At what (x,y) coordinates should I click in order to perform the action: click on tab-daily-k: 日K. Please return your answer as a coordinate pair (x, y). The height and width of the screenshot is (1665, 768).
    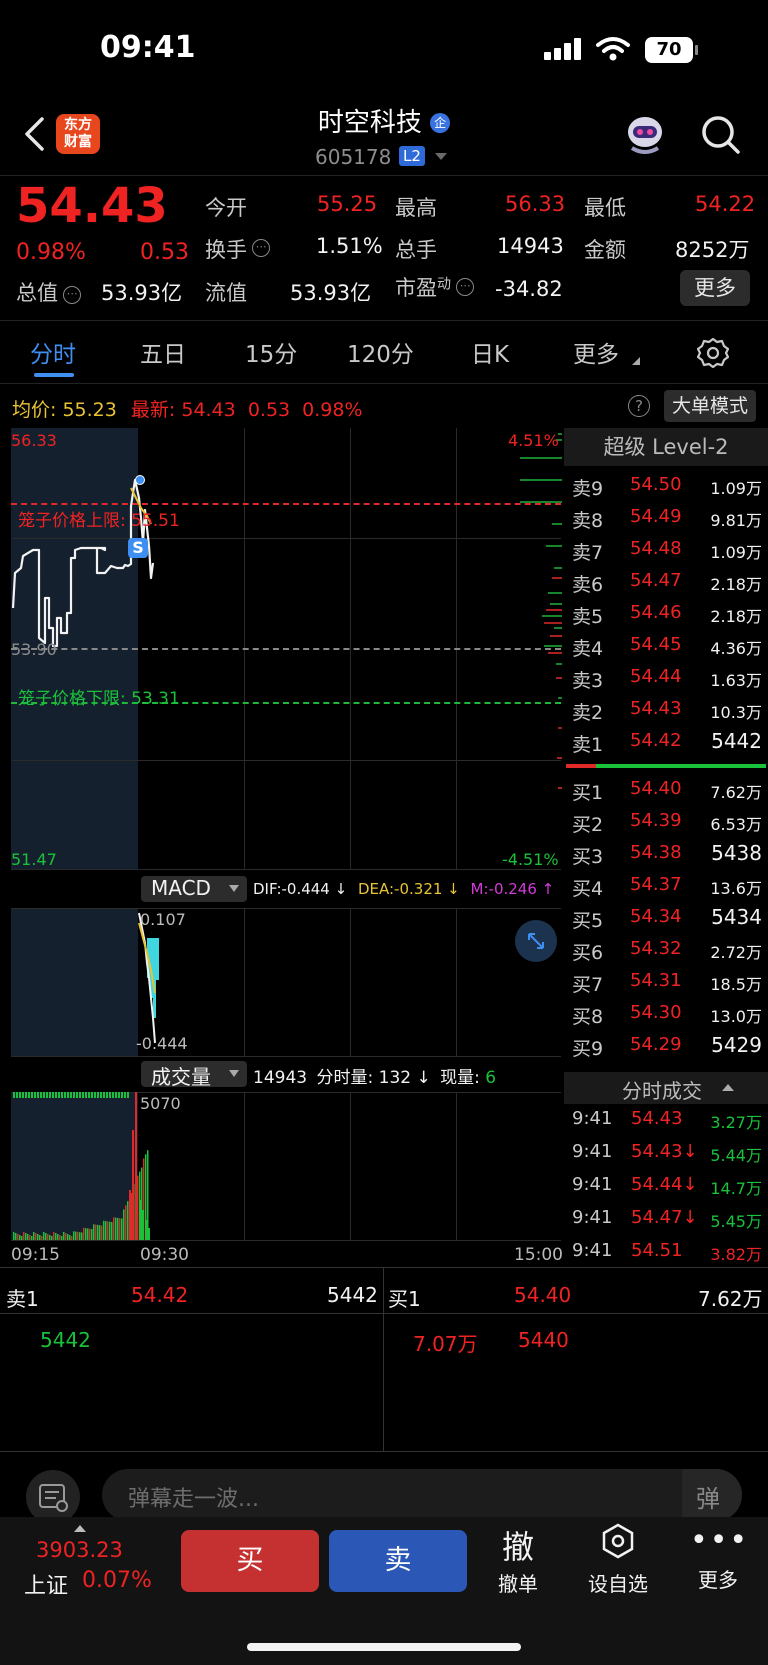
    Looking at the image, I should click on (490, 352).